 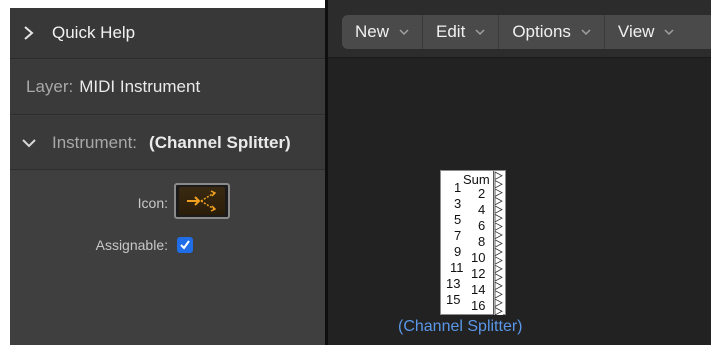 What do you see at coordinates (372, 31) in the screenshot?
I see `new-menu-label: New` at bounding box center [372, 31].